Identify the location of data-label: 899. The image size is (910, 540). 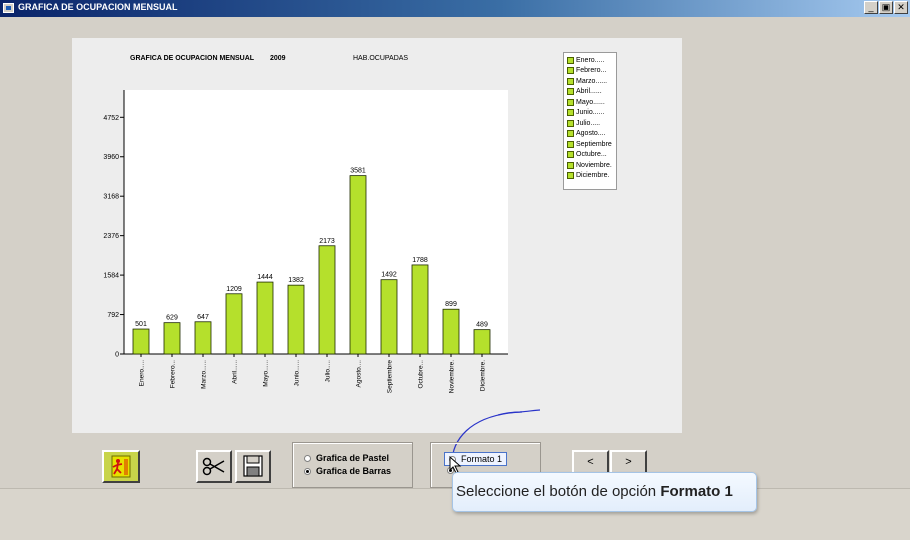
(451, 304).